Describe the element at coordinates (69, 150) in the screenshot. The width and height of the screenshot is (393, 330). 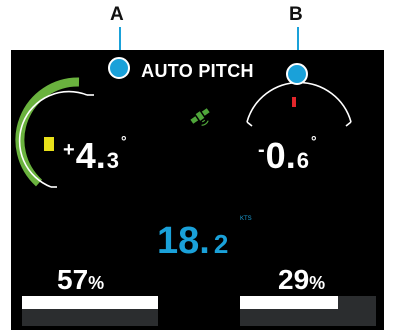
I see `left-trim-sign: +` at that location.